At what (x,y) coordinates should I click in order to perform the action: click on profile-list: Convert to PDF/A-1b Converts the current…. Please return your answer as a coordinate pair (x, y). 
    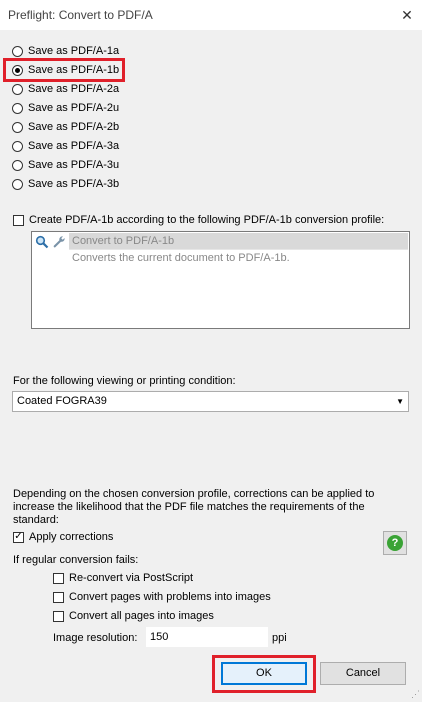
    Looking at the image, I should click on (220, 280).